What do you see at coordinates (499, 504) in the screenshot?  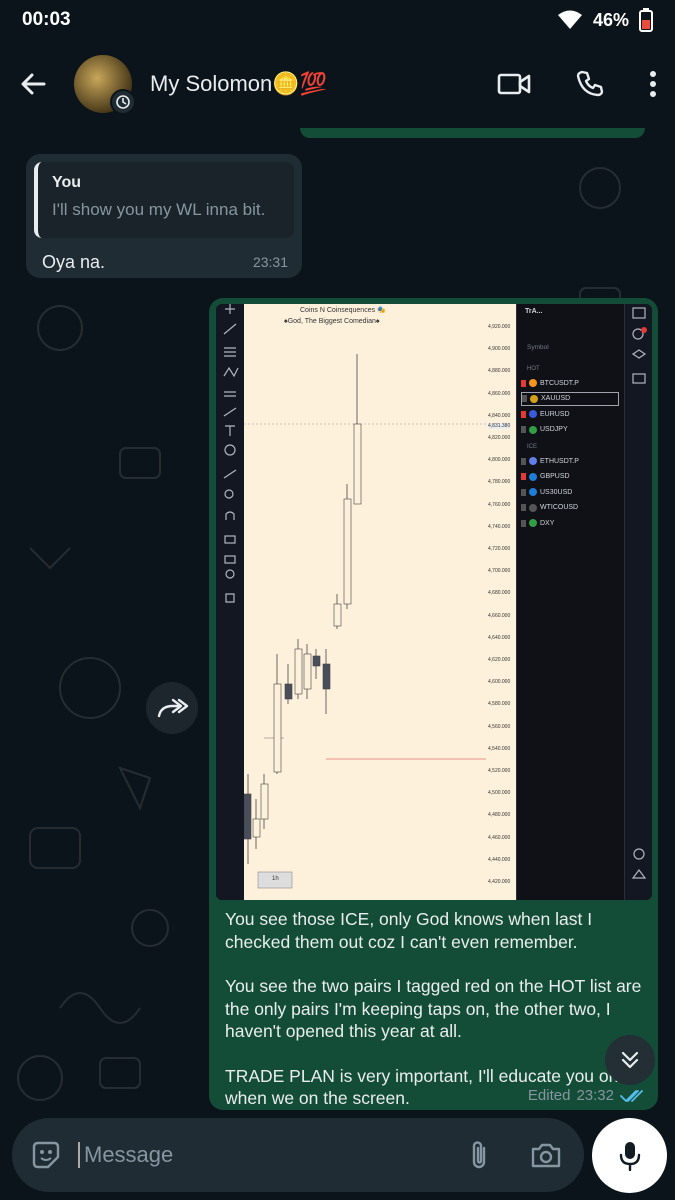 I see `price-axis-label: 4,760.000` at bounding box center [499, 504].